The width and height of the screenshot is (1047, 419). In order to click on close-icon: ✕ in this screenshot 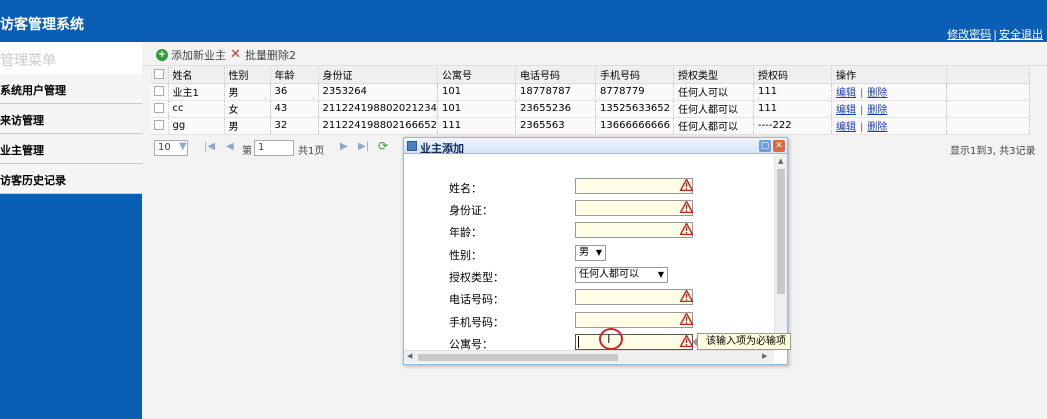, I will do `click(779, 146)`.